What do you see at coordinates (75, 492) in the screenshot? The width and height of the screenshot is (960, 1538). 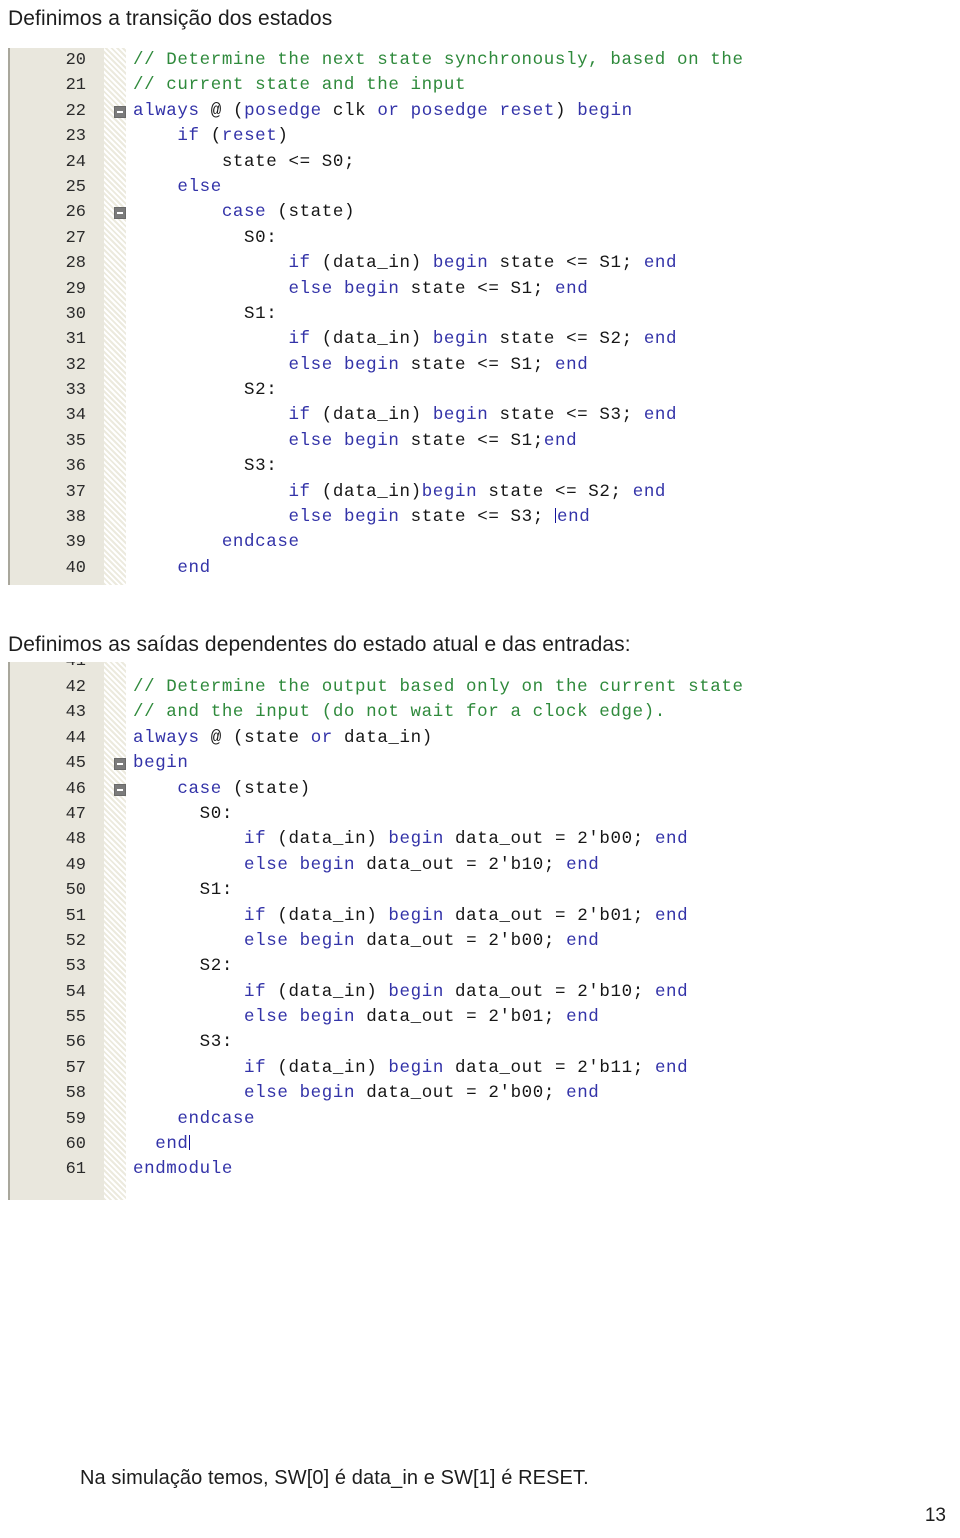 I see `line-number: 37` at bounding box center [75, 492].